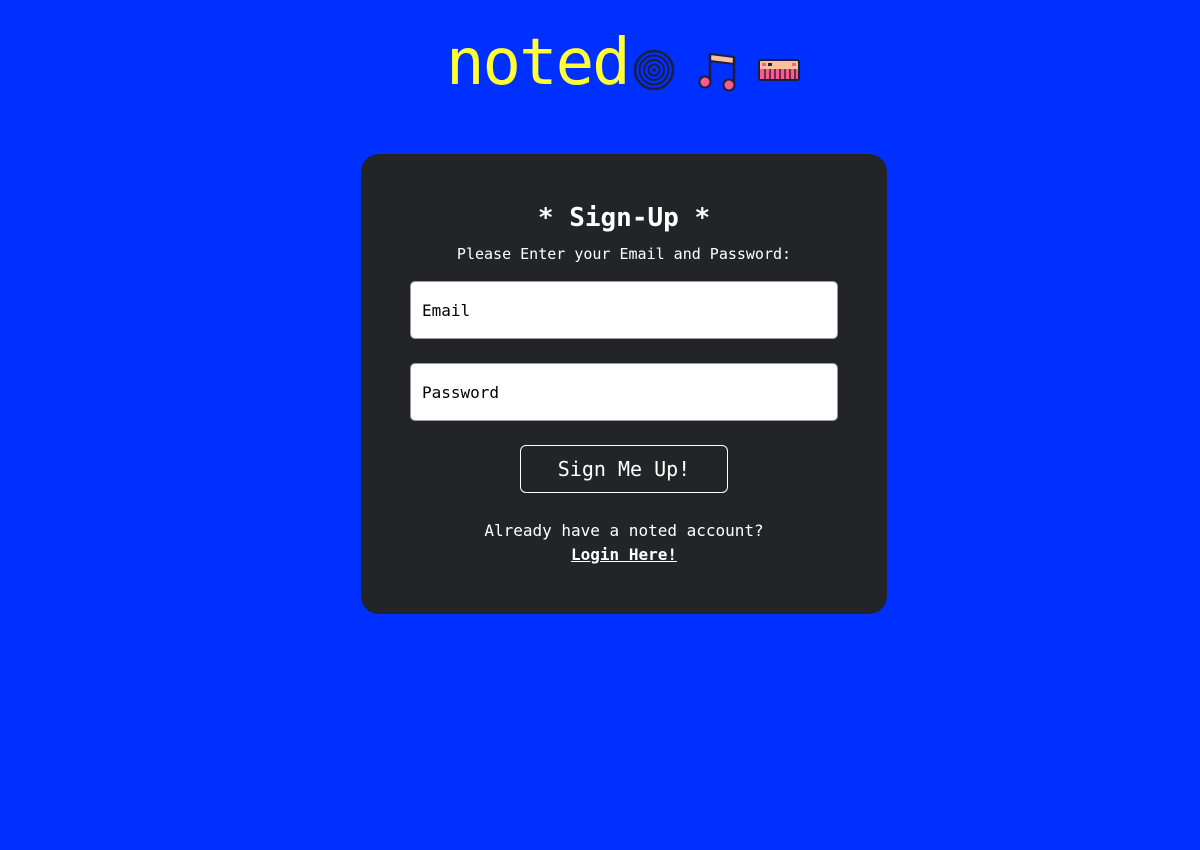  Describe the element at coordinates (624, 530) in the screenshot. I see `login-prompt: Already have a noted account?` at that location.